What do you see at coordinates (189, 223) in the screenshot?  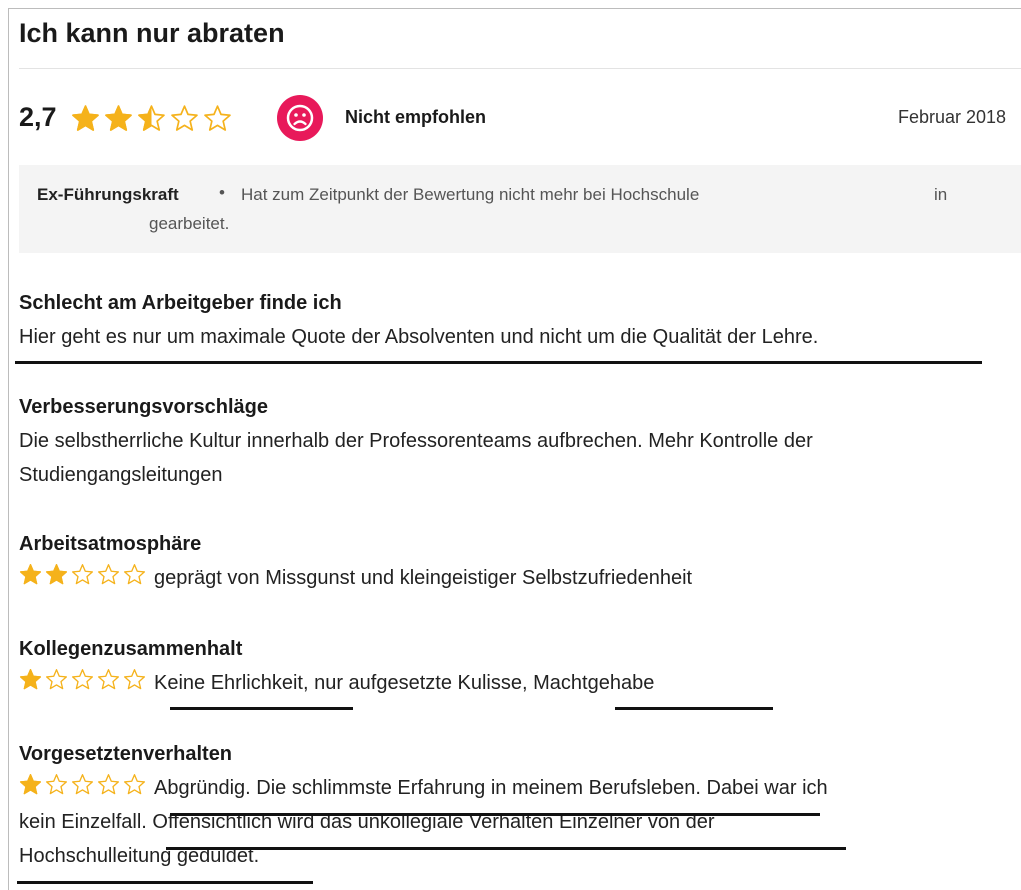 I see `employment-status-text-2: gearbeitet.` at bounding box center [189, 223].